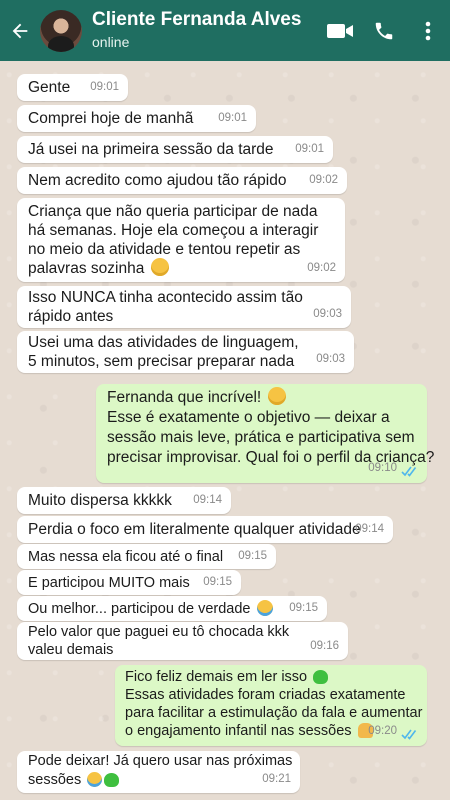  What do you see at coordinates (276, 779) in the screenshot?
I see `message-time: 09:21` at bounding box center [276, 779].